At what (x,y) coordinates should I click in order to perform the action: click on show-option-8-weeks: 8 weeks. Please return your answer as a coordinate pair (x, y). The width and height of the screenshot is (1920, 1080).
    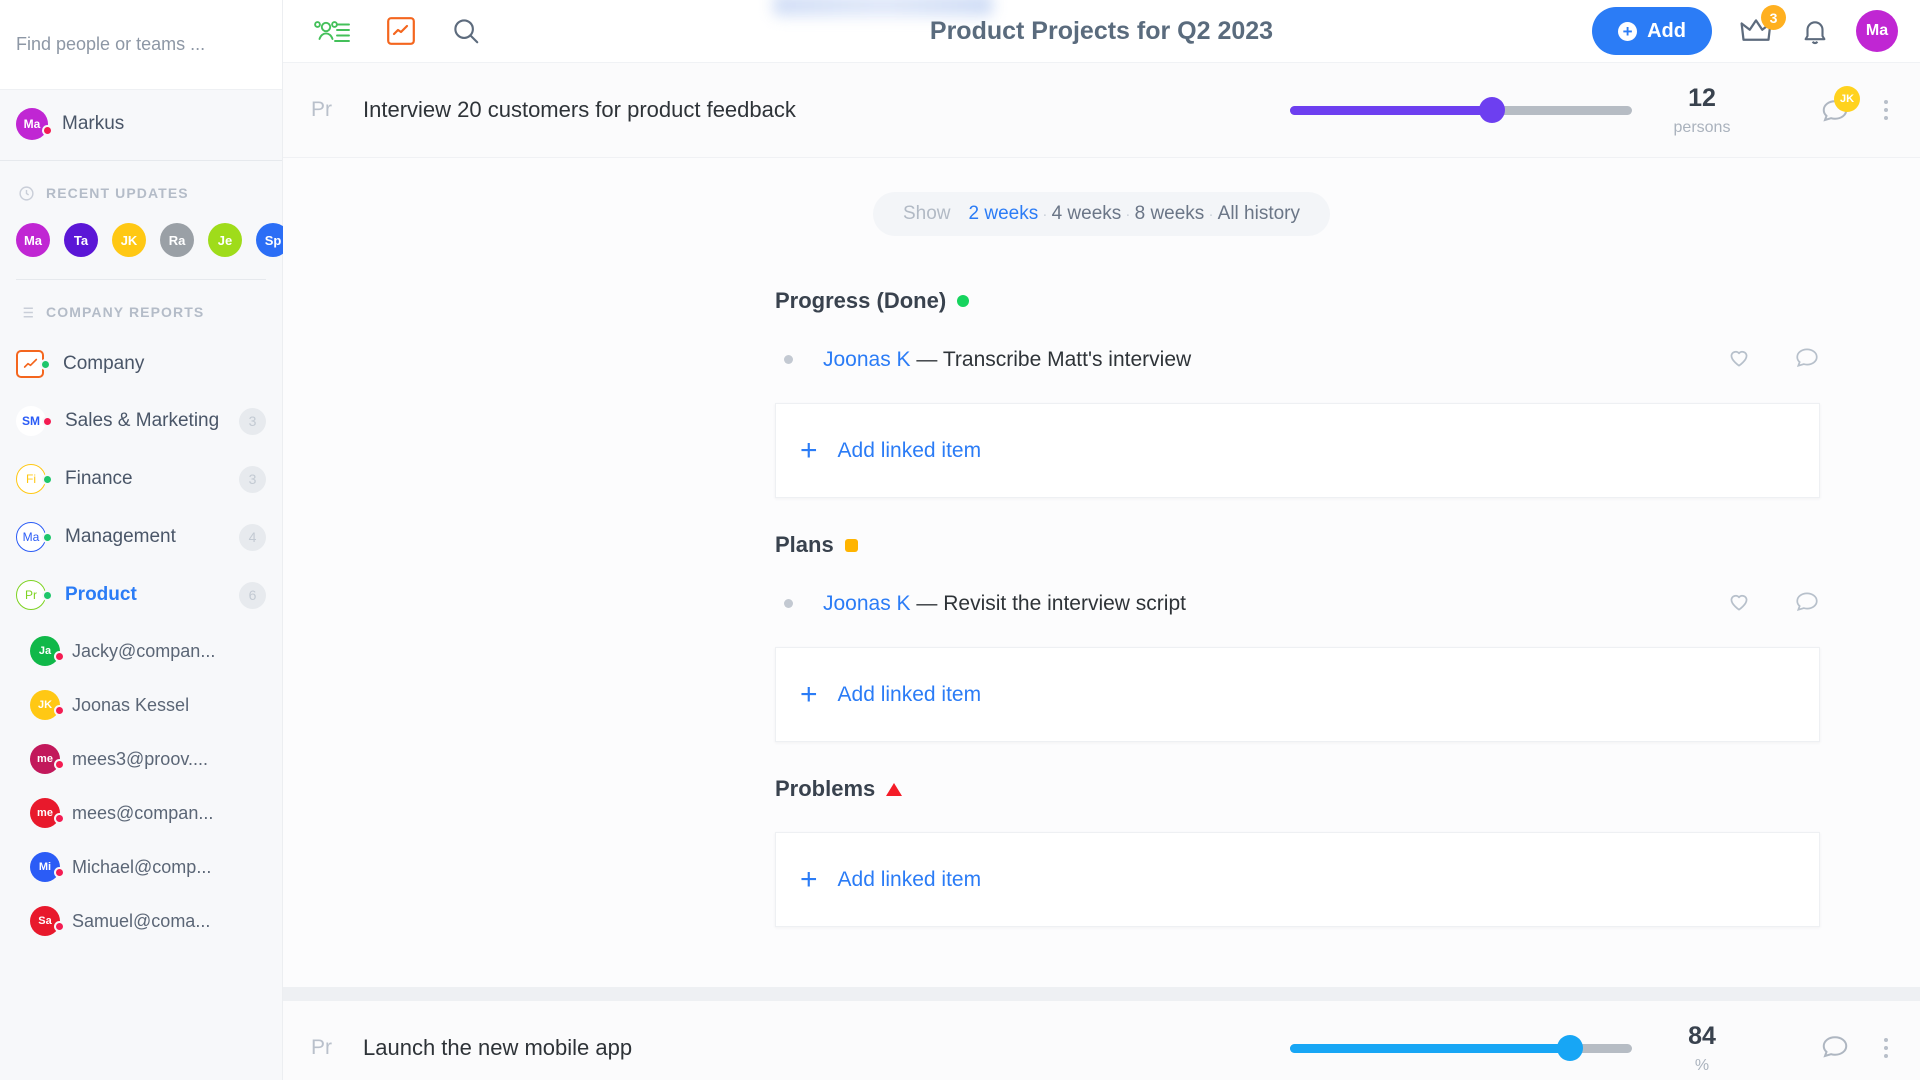
    Looking at the image, I should click on (1170, 213).